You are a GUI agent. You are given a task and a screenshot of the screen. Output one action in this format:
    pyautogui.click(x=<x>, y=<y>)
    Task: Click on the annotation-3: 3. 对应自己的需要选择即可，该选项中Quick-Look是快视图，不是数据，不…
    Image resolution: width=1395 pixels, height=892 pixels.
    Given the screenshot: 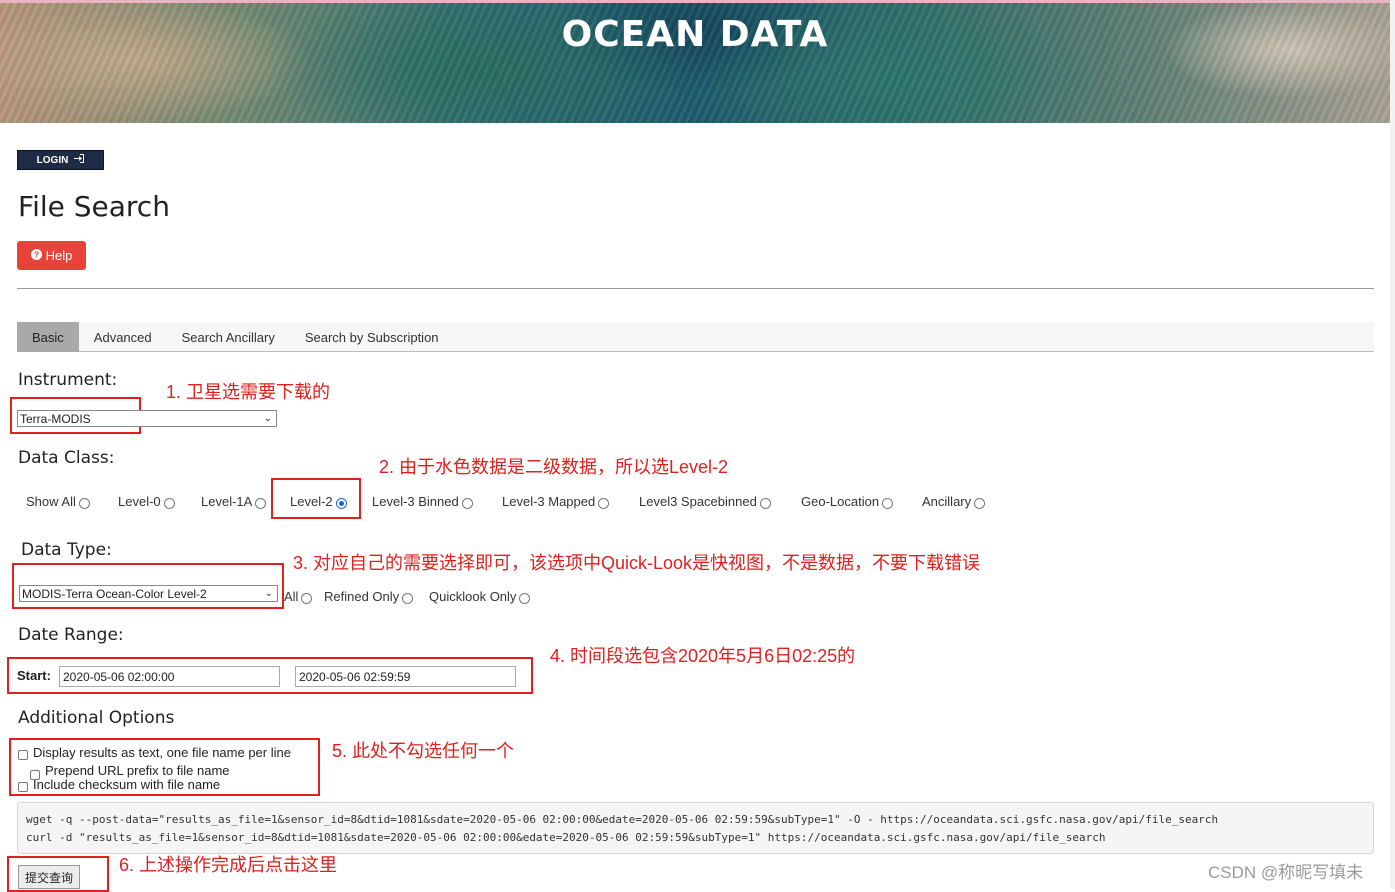 What is the action you would take?
    pyautogui.click(x=637, y=563)
    